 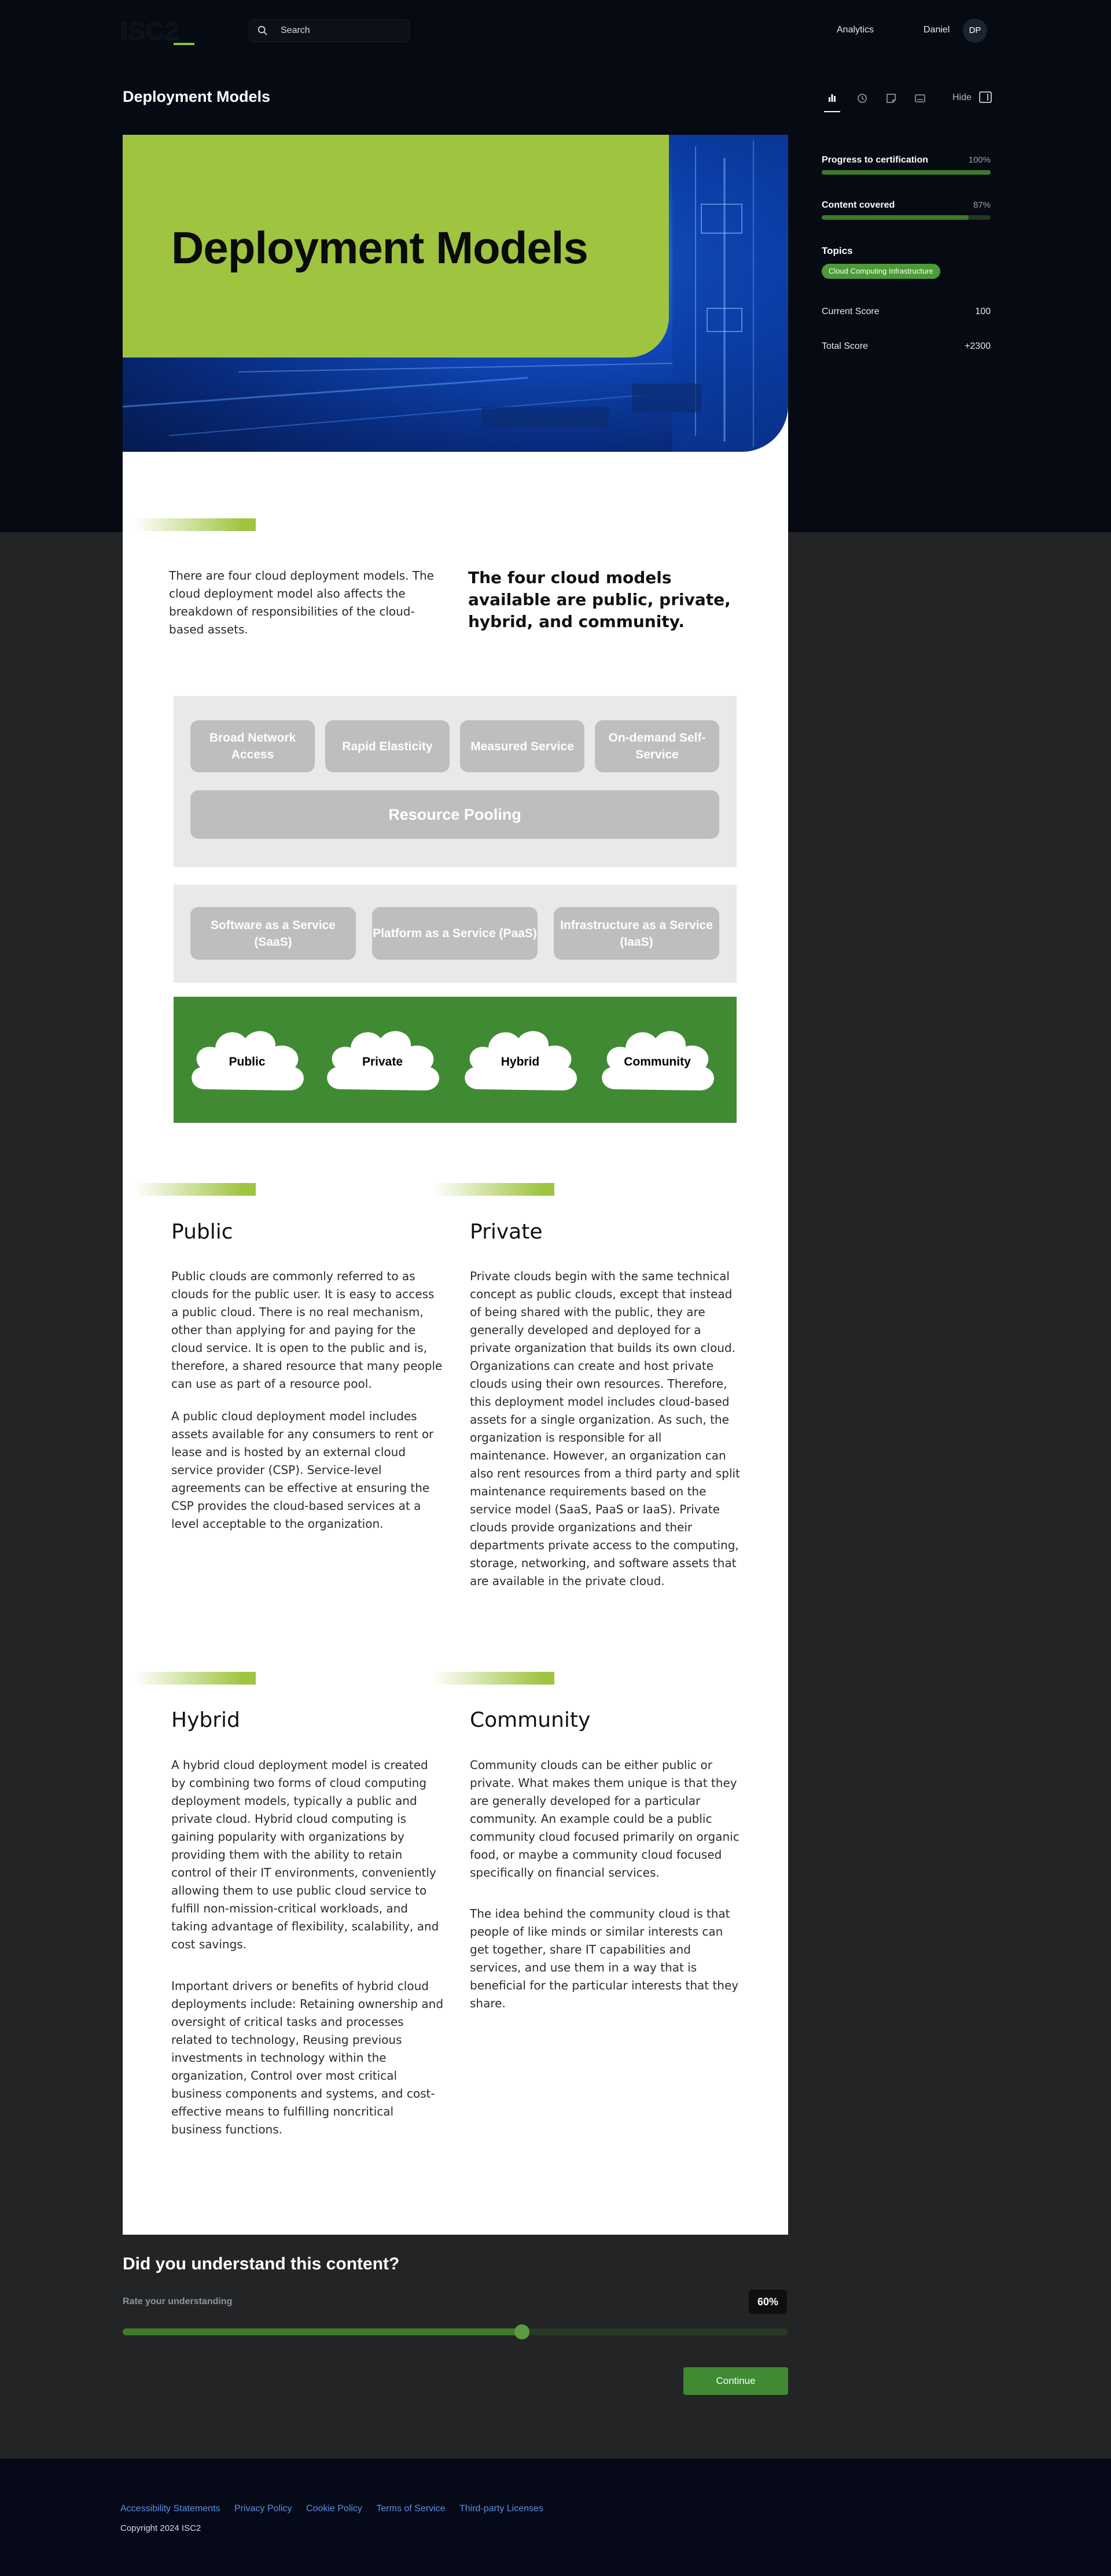 I want to click on page-title: Deployment Models, so click(x=197, y=96).